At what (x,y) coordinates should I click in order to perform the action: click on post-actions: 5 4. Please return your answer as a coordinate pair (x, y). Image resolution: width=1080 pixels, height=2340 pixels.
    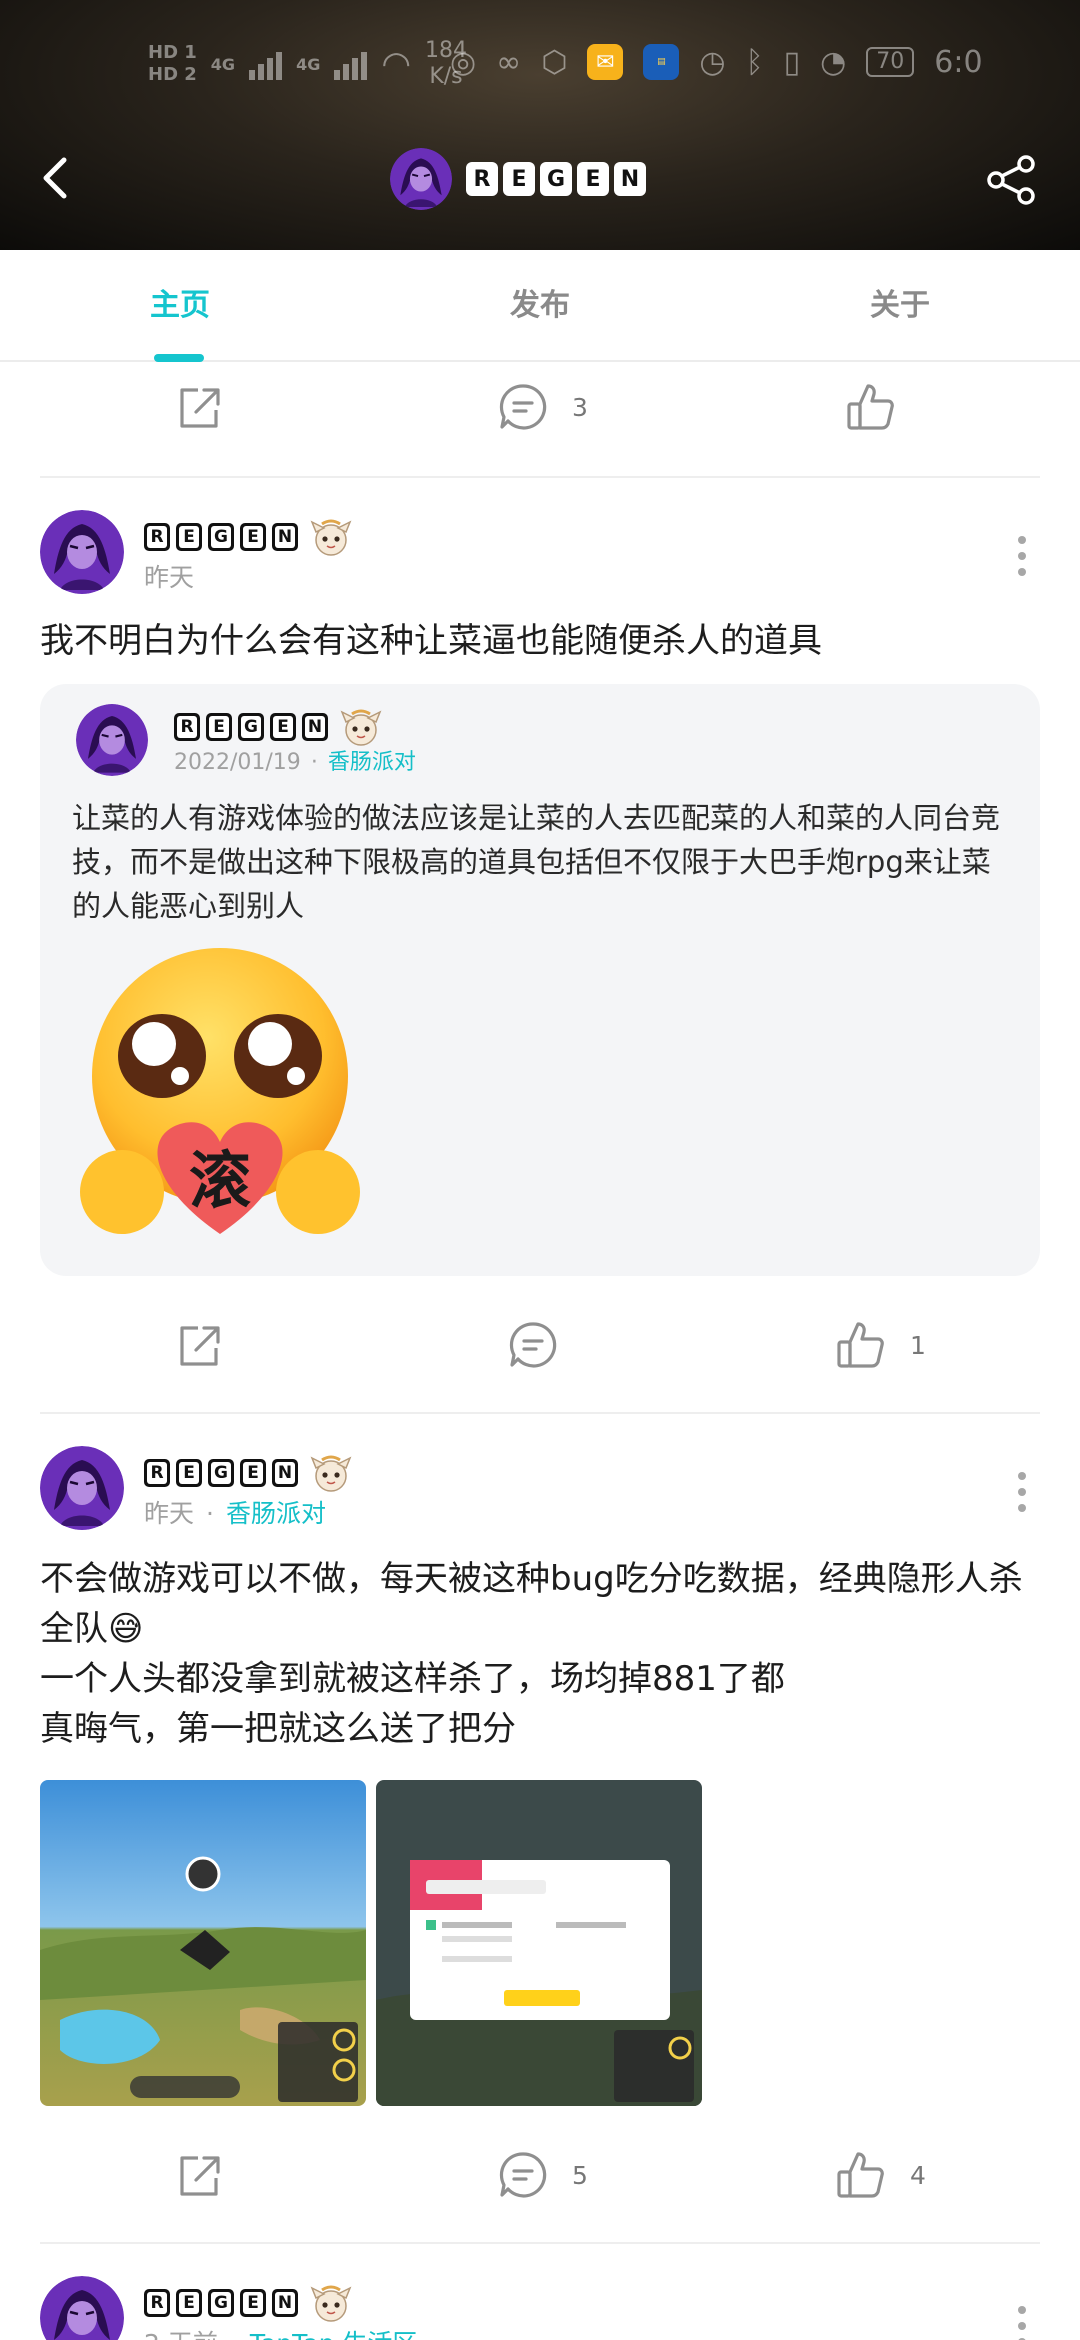
    Looking at the image, I should click on (540, 2175).